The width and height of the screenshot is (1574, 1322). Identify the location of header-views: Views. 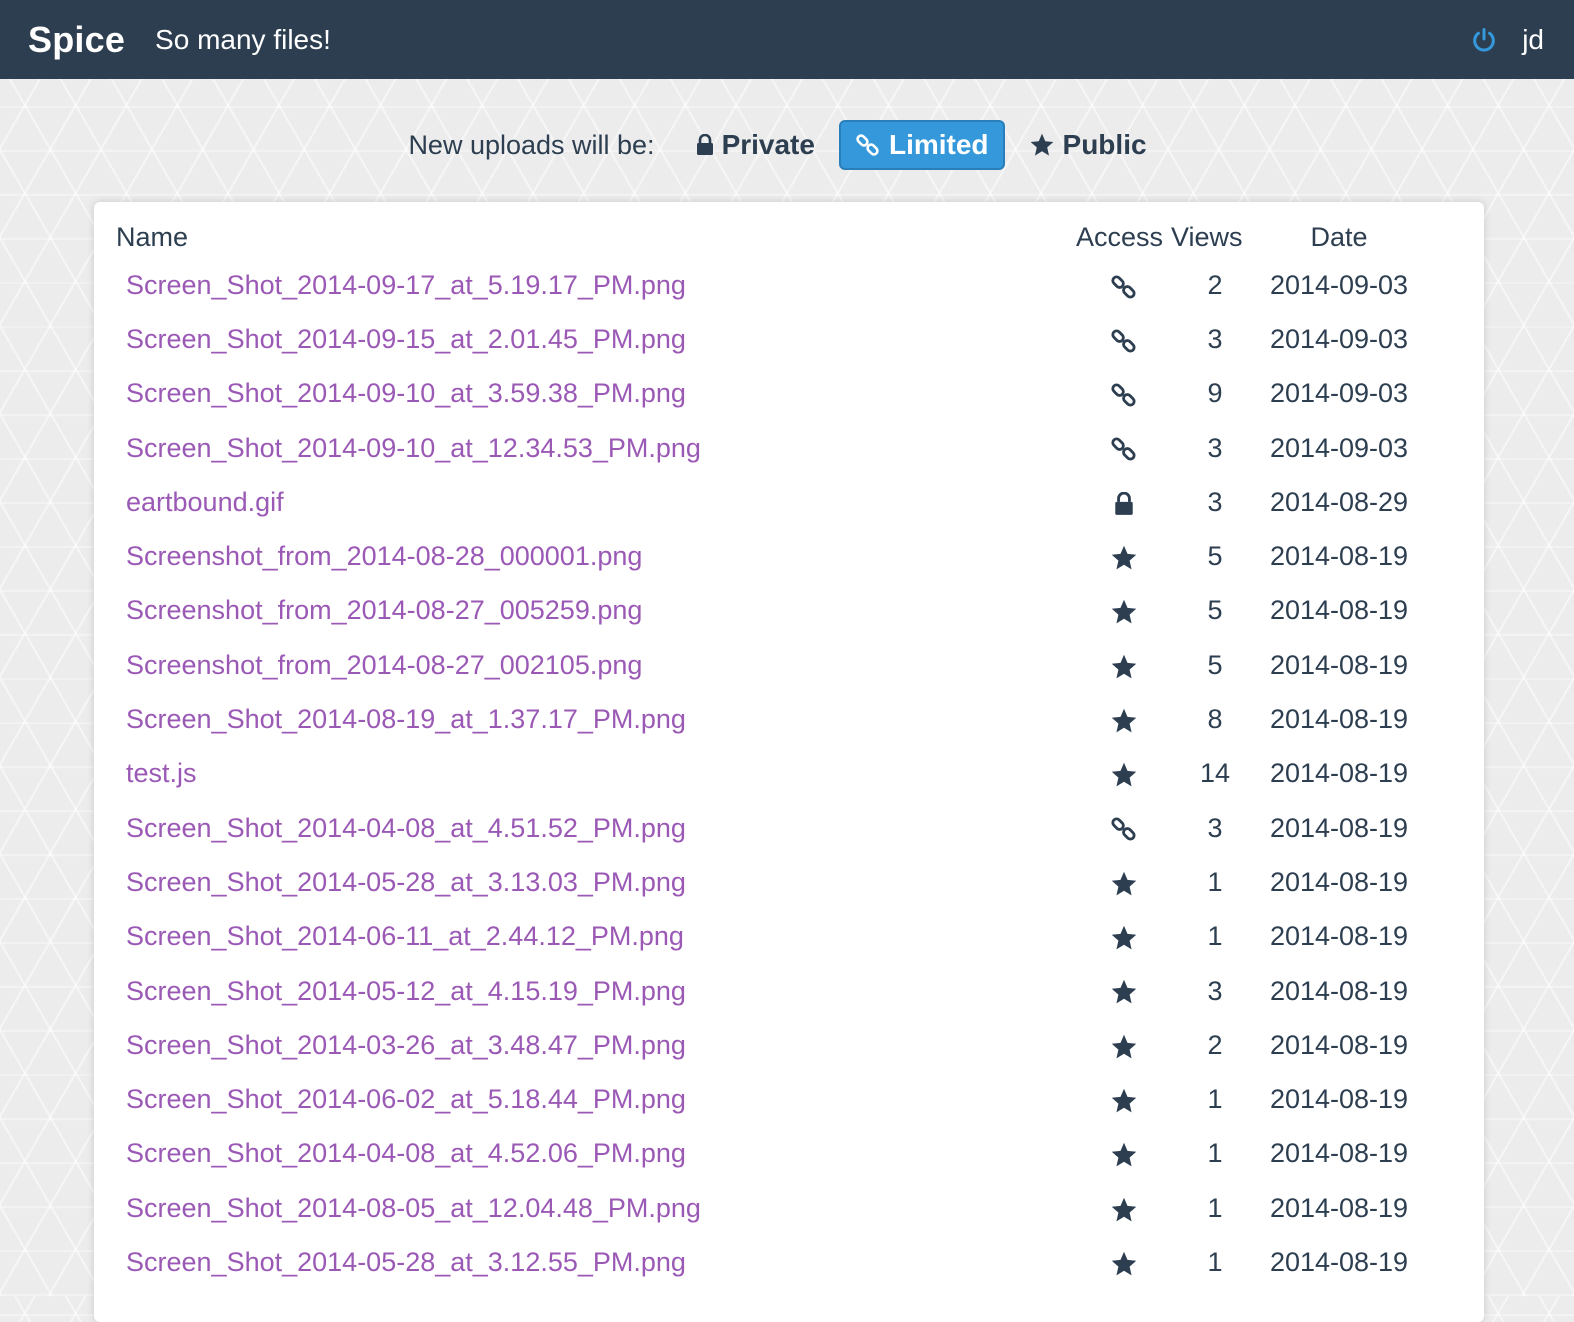
(1215, 237).